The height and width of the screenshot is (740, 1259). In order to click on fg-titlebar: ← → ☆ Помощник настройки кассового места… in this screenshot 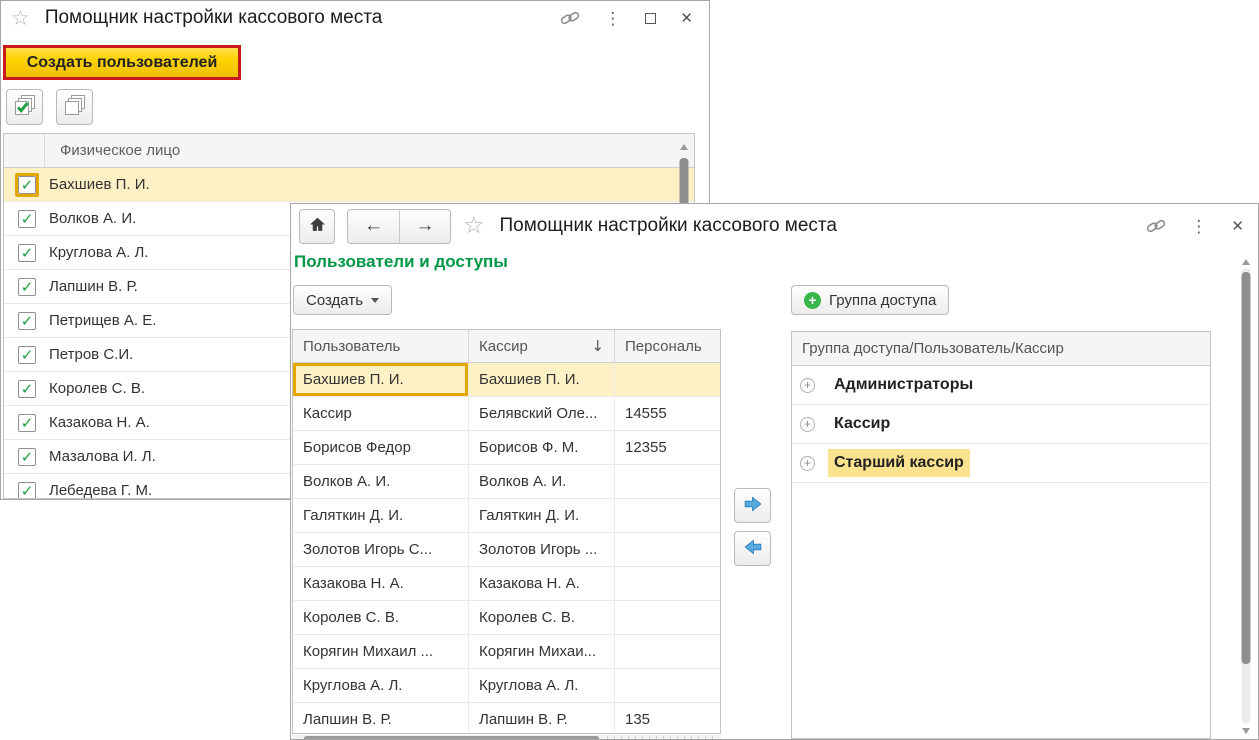, I will do `click(774, 226)`.